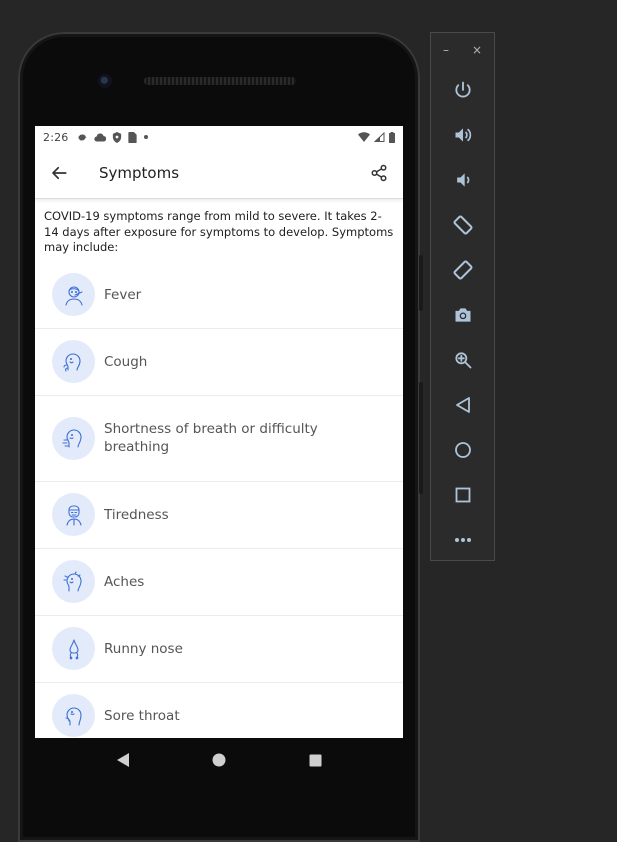  Describe the element at coordinates (364, 137) in the screenshot. I see `wifi-icon` at that location.